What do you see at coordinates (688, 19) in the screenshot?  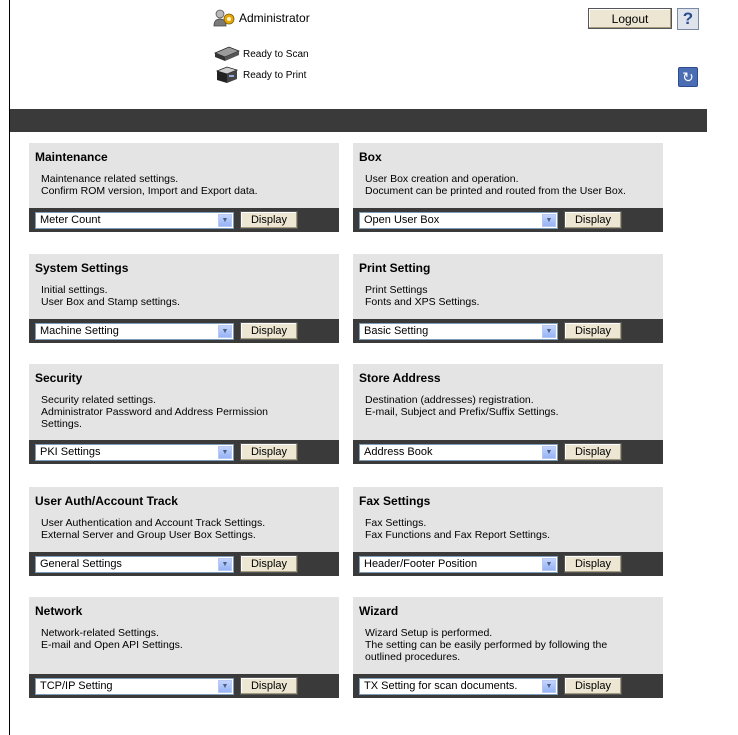 I see `help-button: ?` at bounding box center [688, 19].